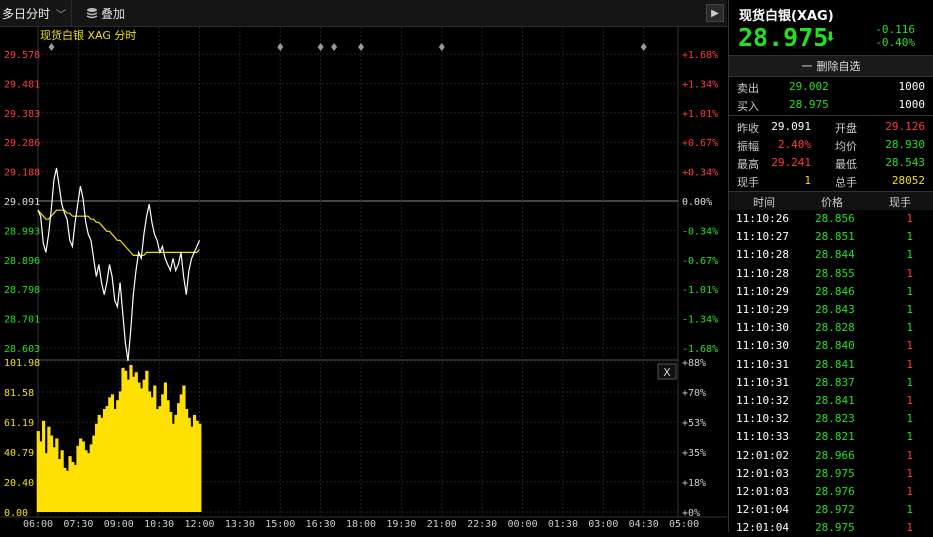 Image resolution: width=933 pixels, height=537 pixels. Describe the element at coordinates (831, 274) in the screenshot. I see `tick-row: 11:10:28 28.855 1` at that location.